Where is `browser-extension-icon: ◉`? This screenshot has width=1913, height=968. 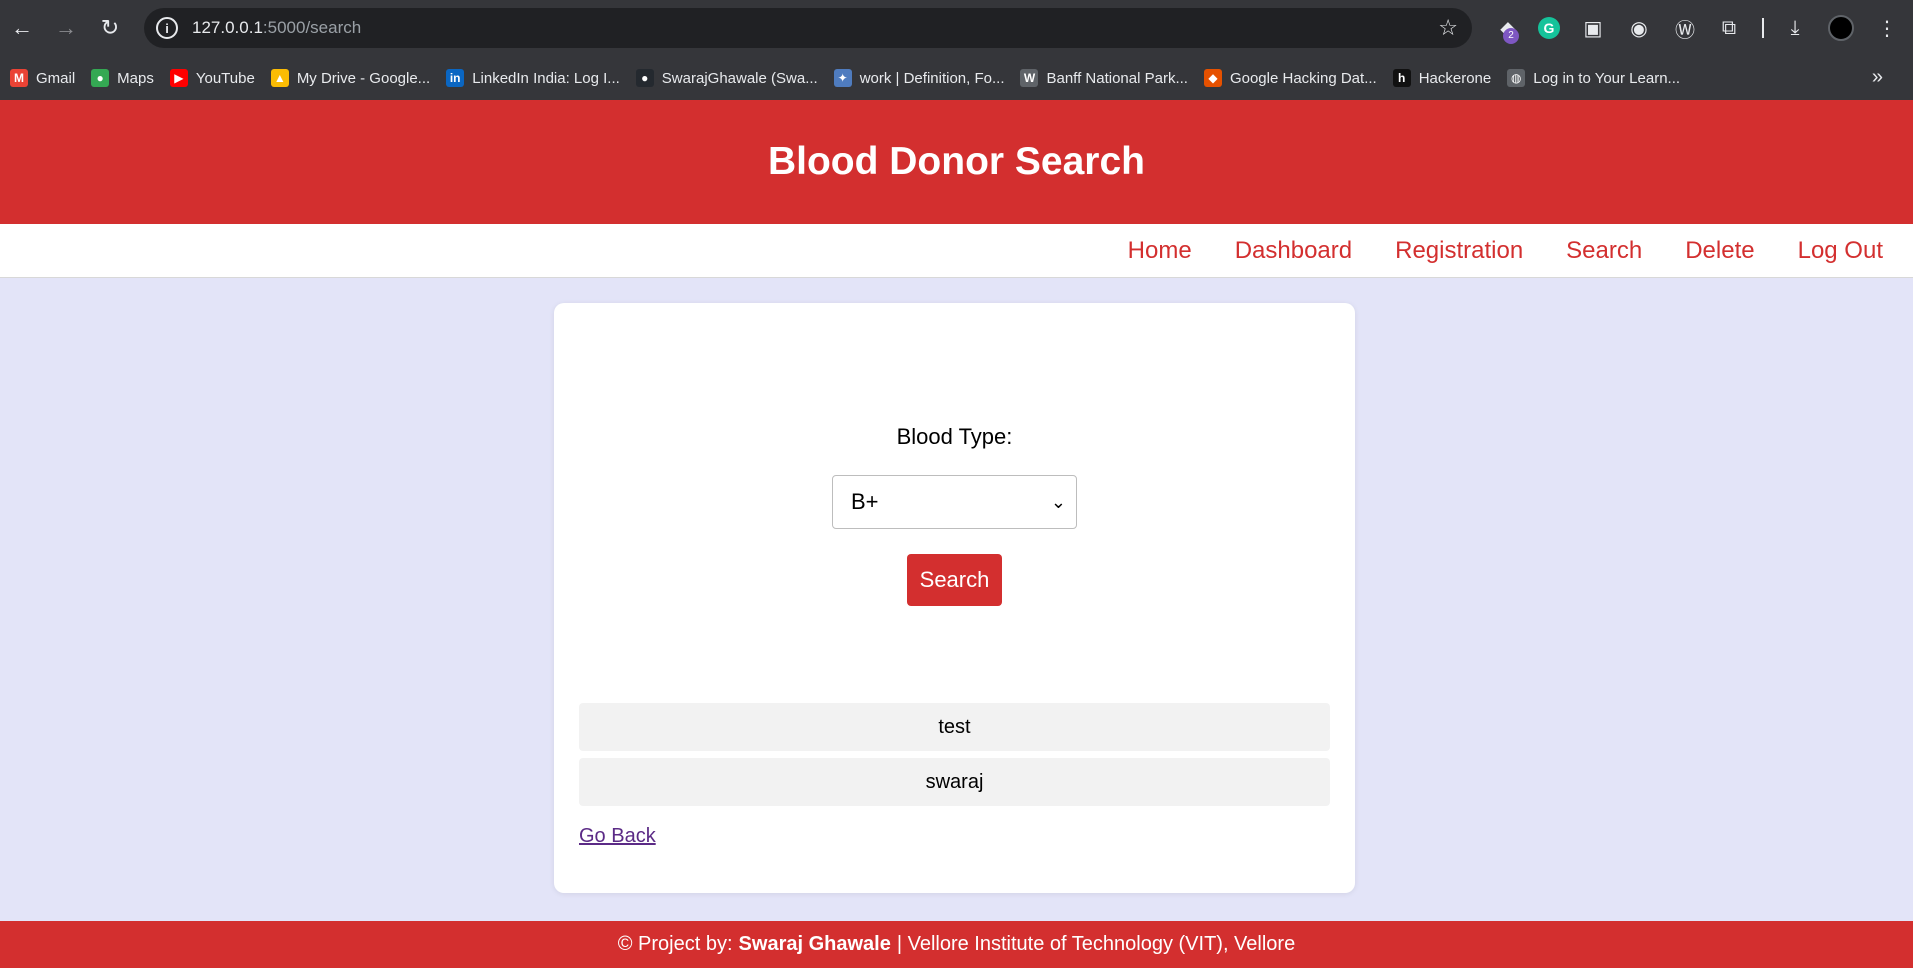 browser-extension-icon: ◉ is located at coordinates (1639, 28).